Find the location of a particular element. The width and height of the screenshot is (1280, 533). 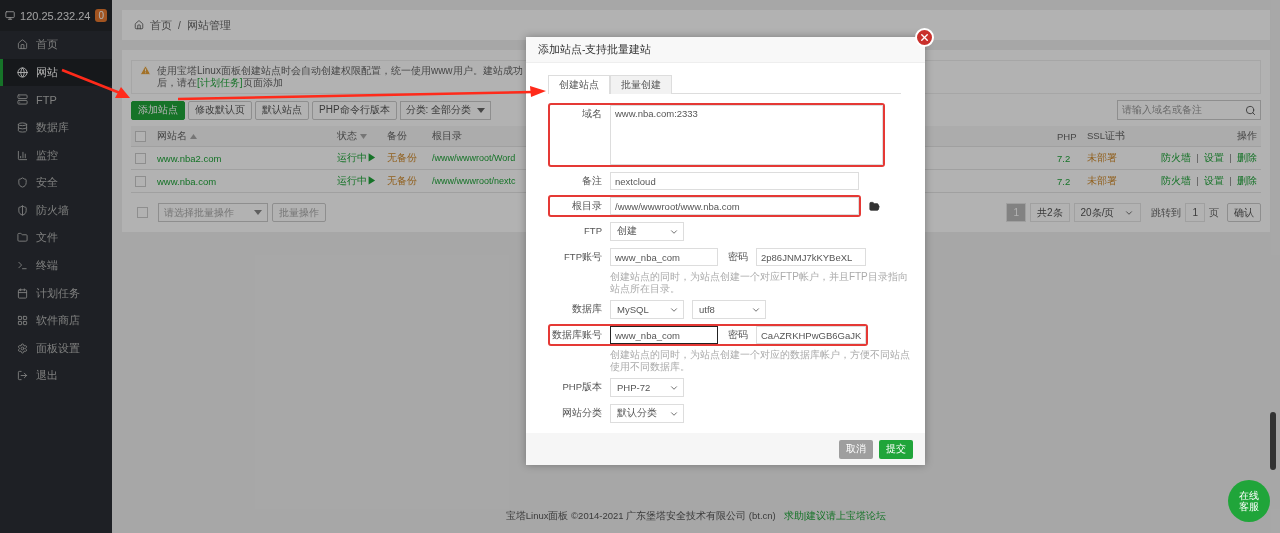

shield-icon is located at coordinates (22, 210).